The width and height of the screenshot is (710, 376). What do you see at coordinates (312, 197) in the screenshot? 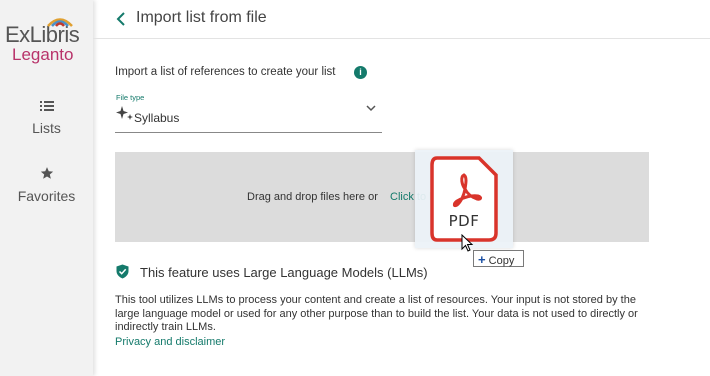
I see `dropzone-text: Drag and drop files here or` at bounding box center [312, 197].